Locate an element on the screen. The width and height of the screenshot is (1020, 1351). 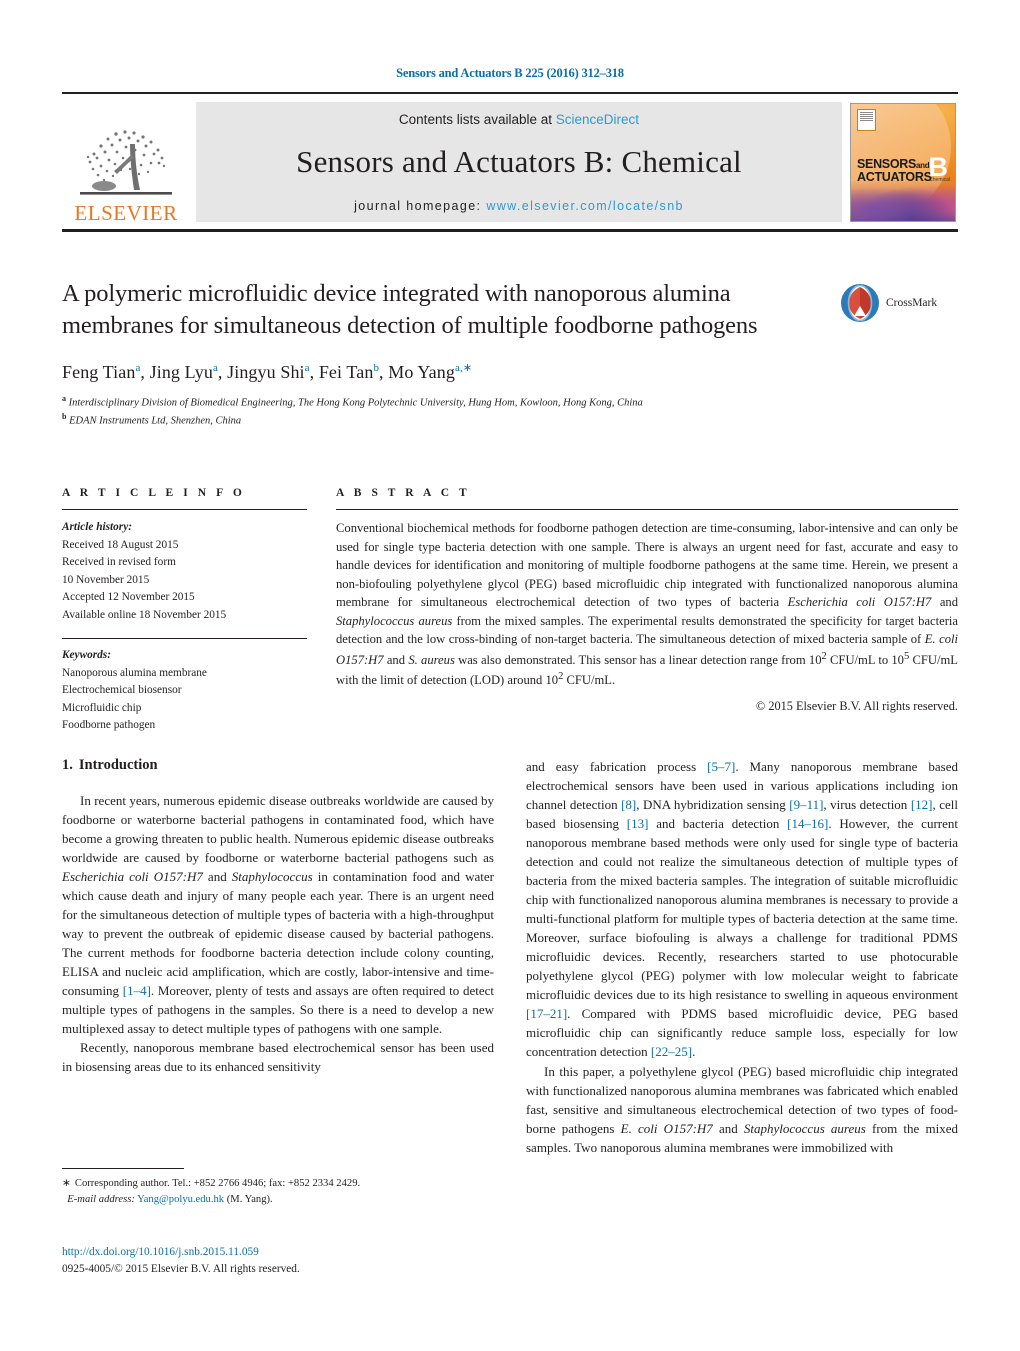
footnote-rule is located at coordinates (123, 1168).